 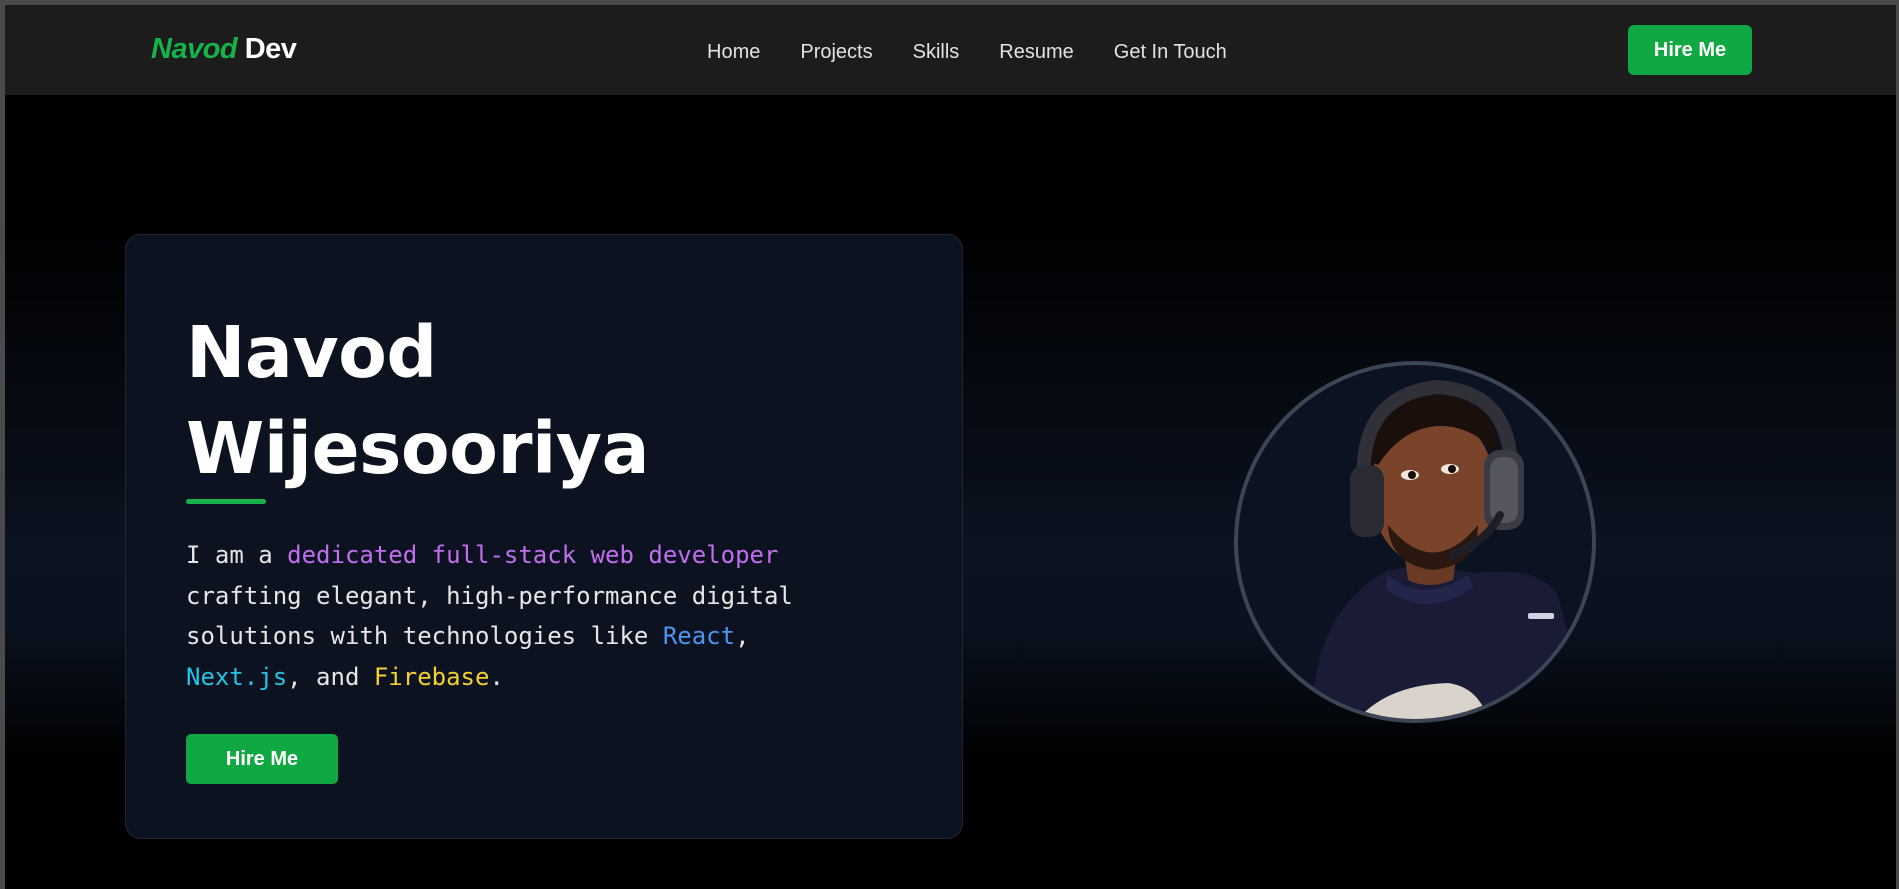 What do you see at coordinates (496, 676) in the screenshot?
I see `desc-period: .` at bounding box center [496, 676].